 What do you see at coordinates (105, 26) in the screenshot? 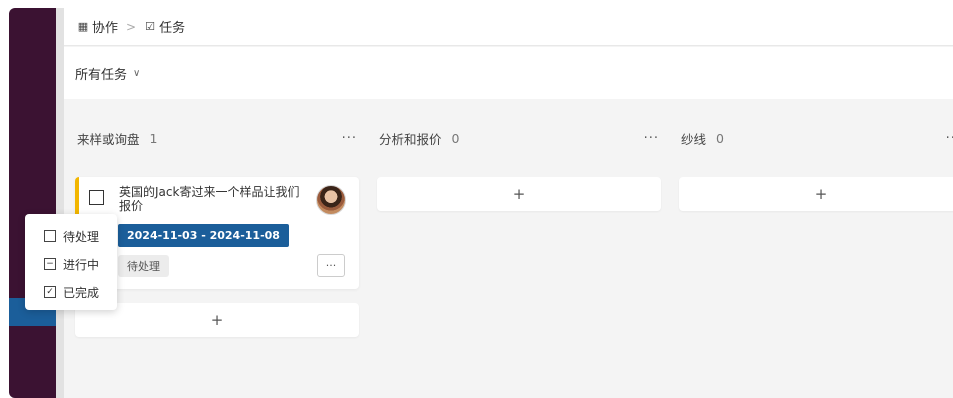
I see `breadcrumb-app: 协作` at bounding box center [105, 26].